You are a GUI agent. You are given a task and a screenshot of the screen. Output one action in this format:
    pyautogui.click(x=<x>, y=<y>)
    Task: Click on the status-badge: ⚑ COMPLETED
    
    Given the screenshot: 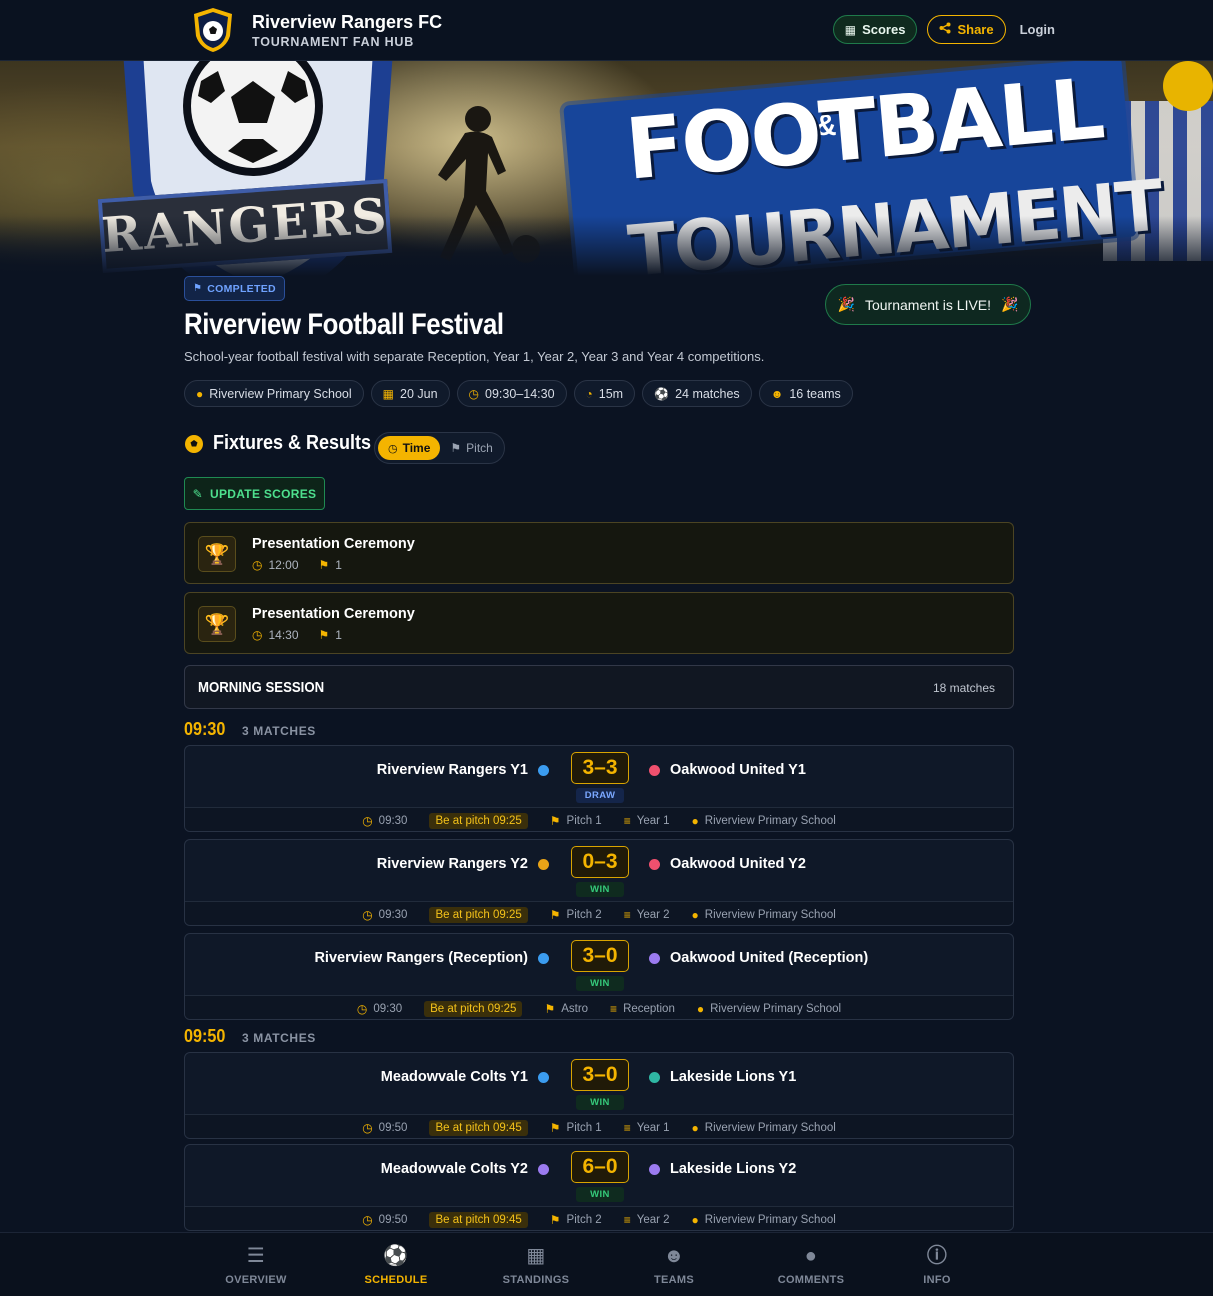 What is the action you would take?
    pyautogui.click(x=234, y=288)
    